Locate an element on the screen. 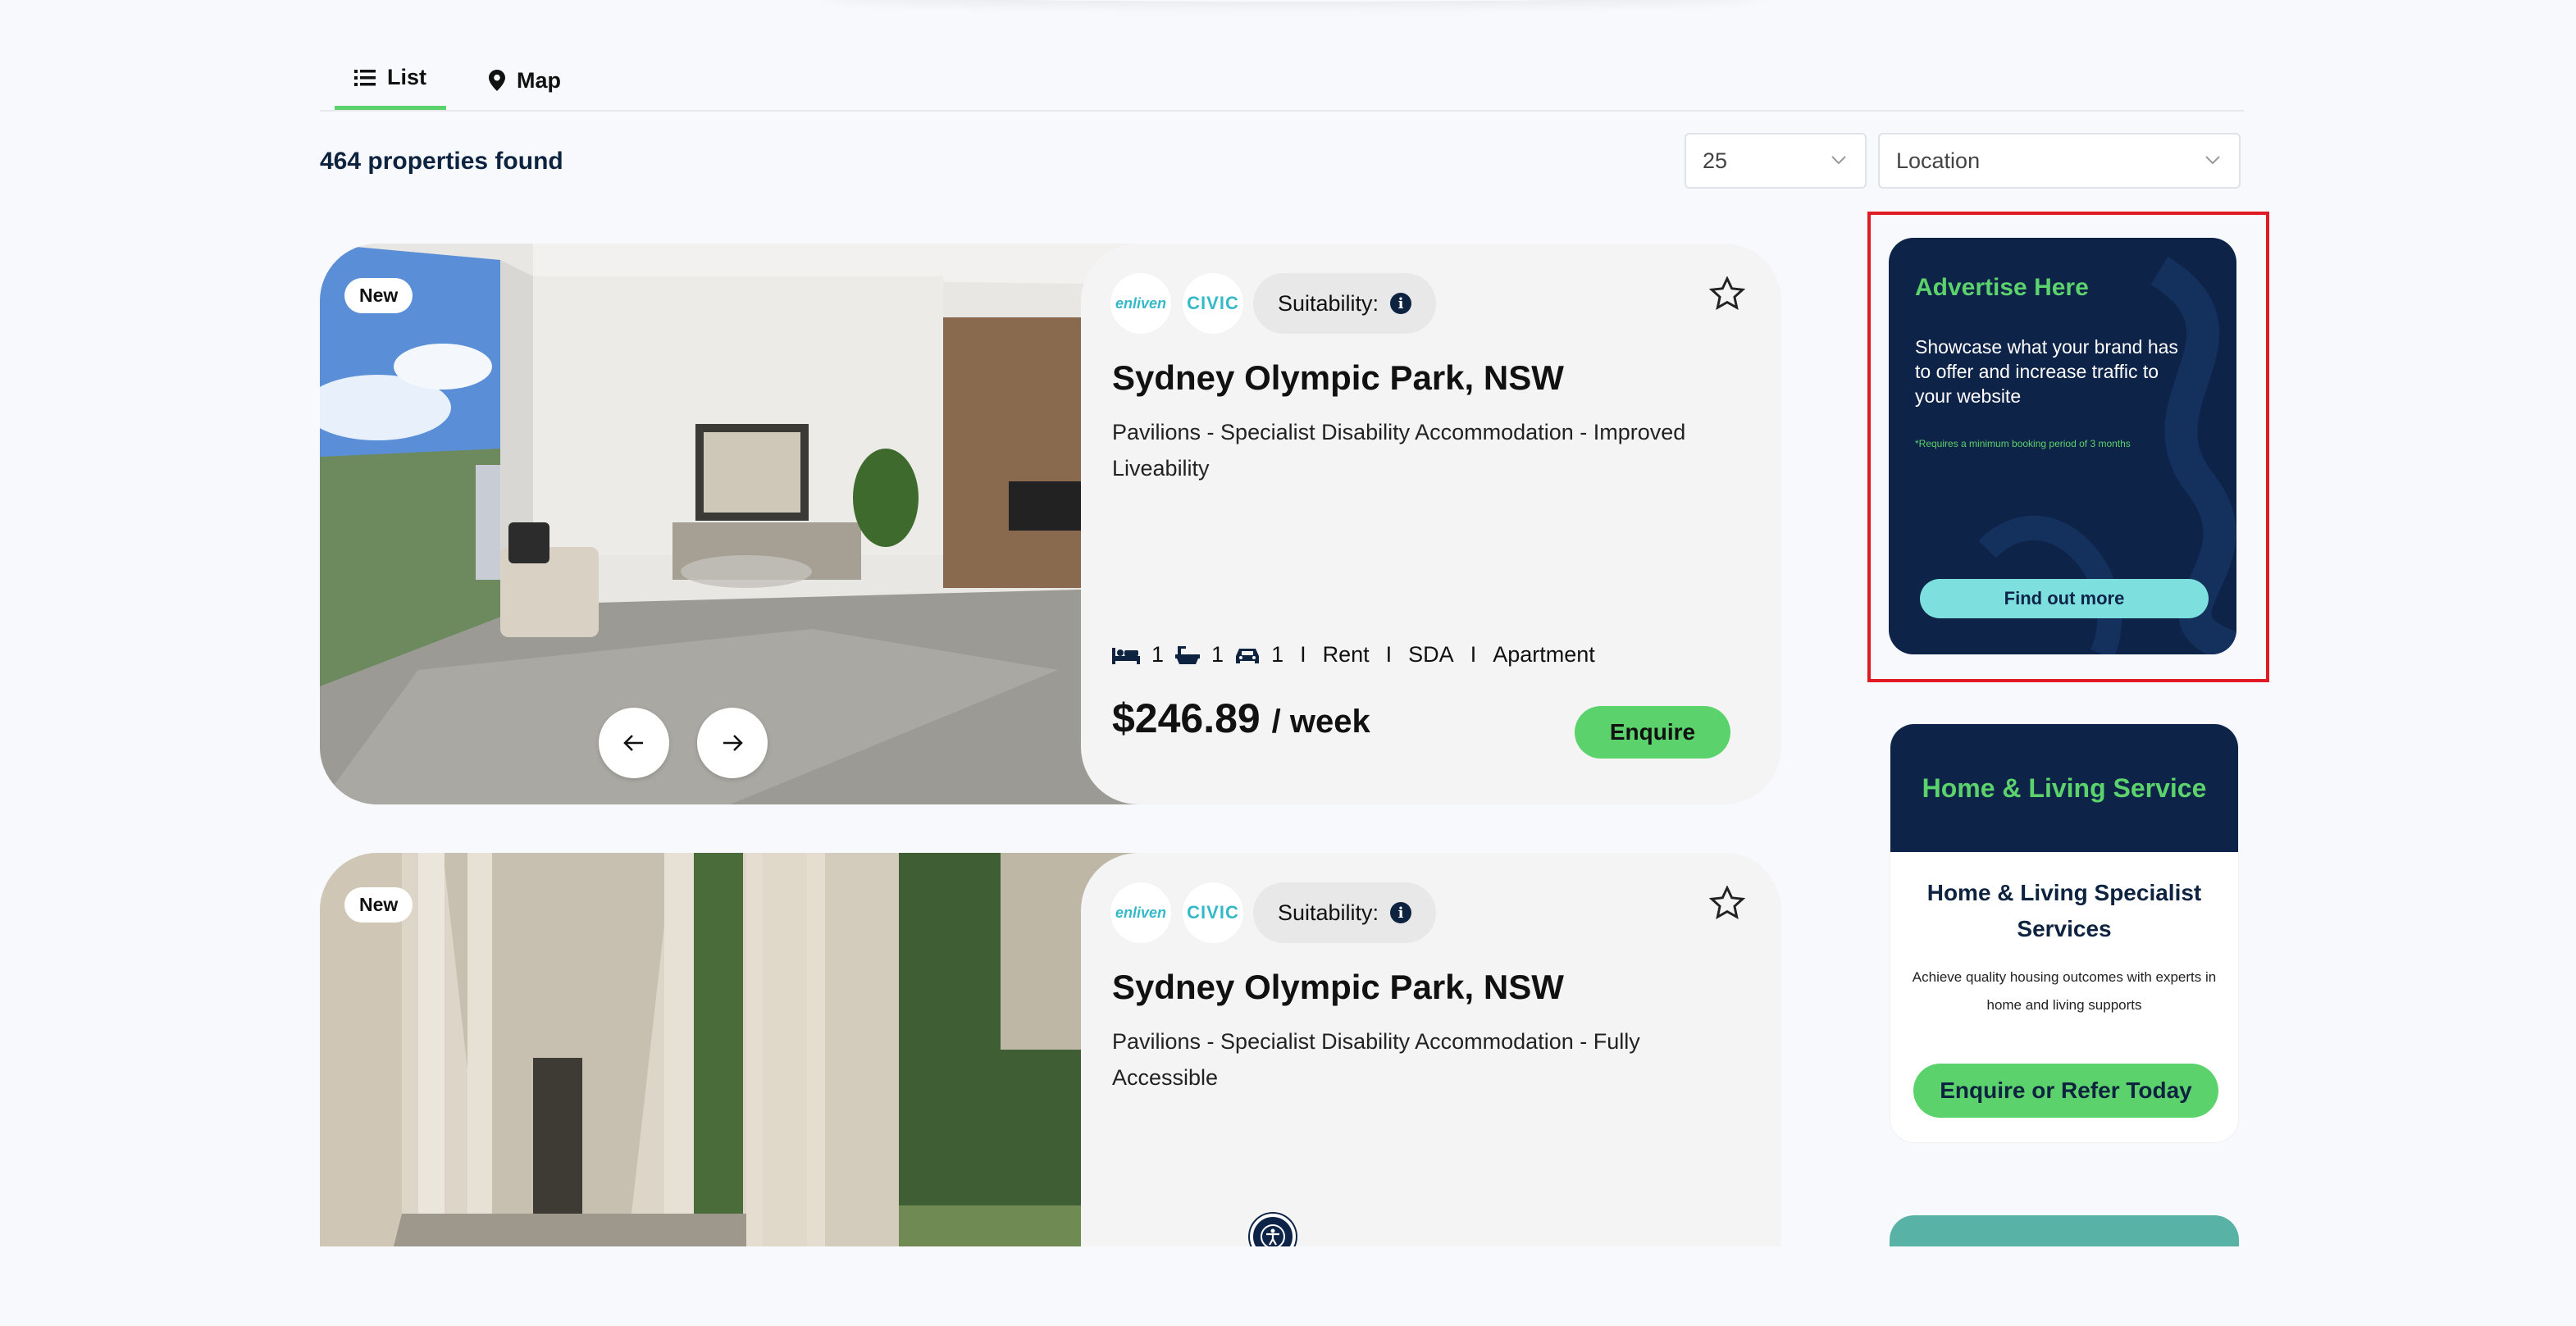  tab-map: Map is located at coordinates (525, 81).